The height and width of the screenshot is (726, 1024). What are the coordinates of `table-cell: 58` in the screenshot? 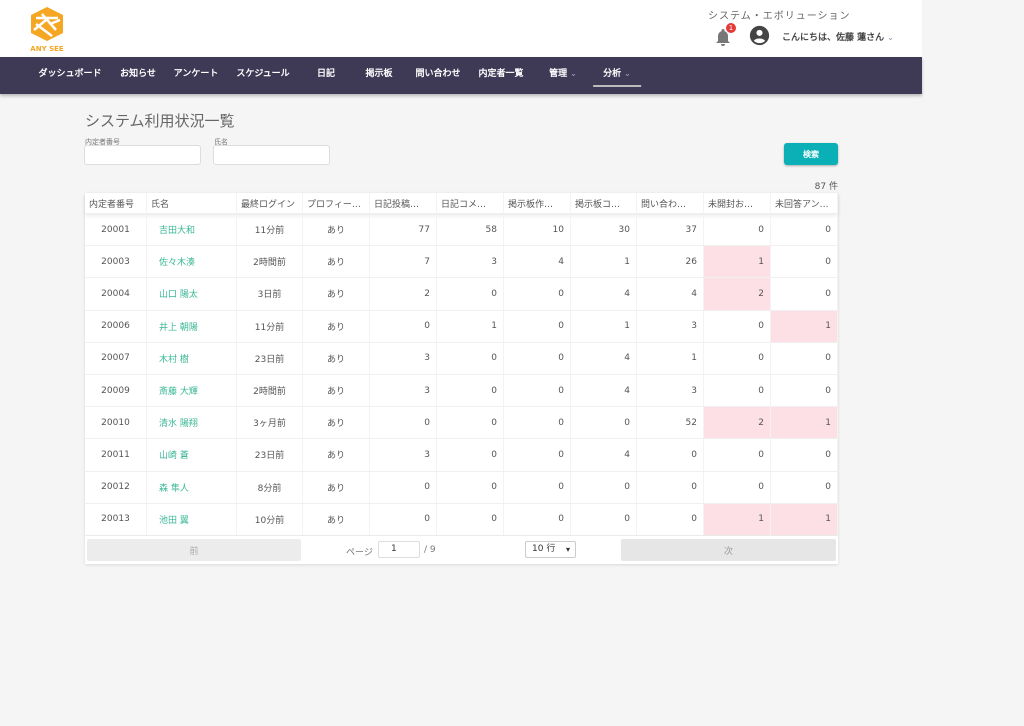 It's located at (470, 230).